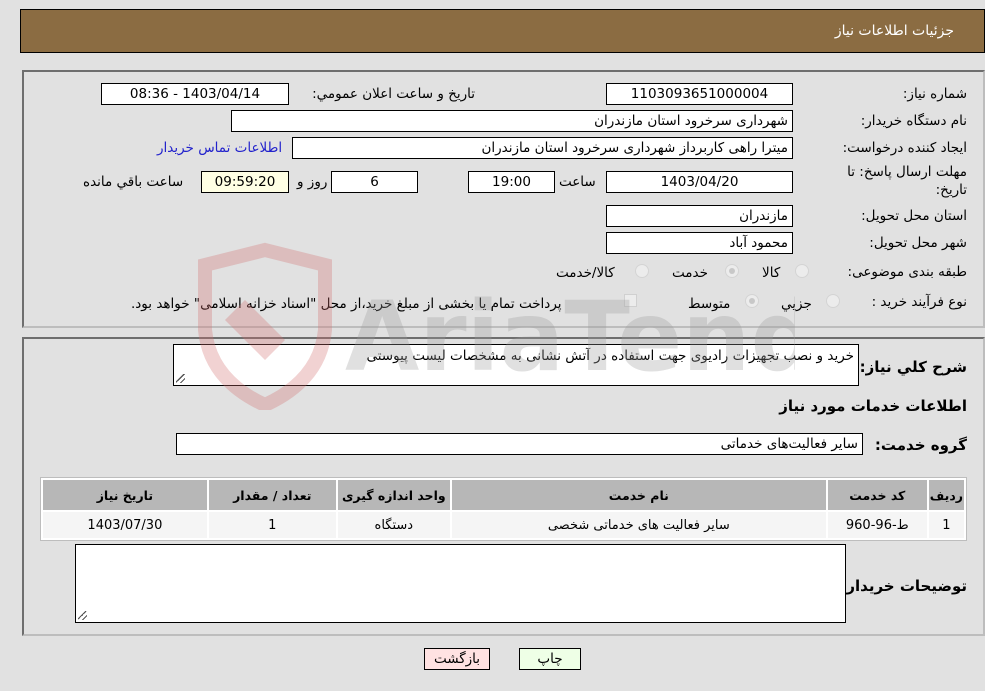 Image resolution: width=985 pixels, height=691 pixels. What do you see at coordinates (951, 190) in the screenshot?
I see `deadline-label-2: تاریخ:` at bounding box center [951, 190].